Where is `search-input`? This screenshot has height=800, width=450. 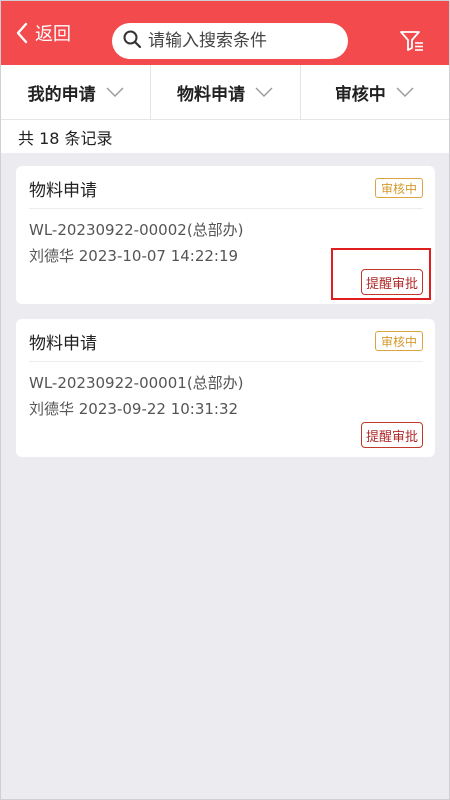 search-input is located at coordinates (243, 41).